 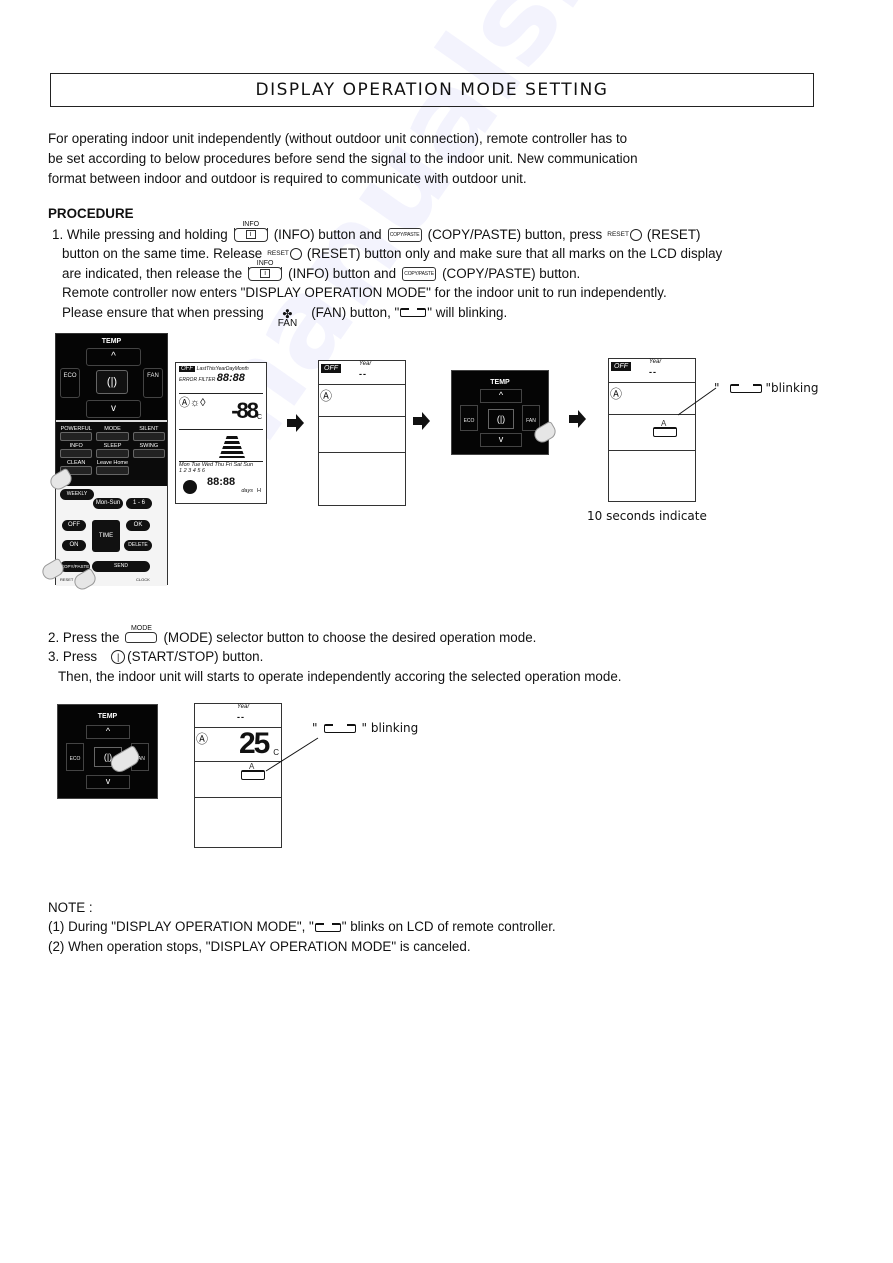 I want to click on airflow-icon, so click(x=232, y=447).